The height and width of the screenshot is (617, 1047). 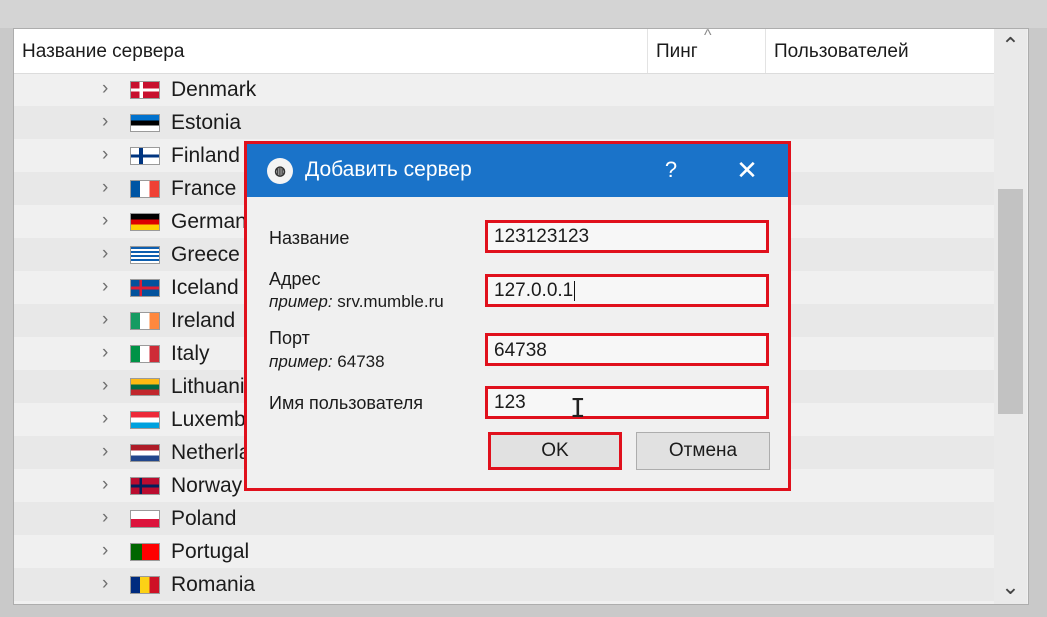 What do you see at coordinates (301, 301) in the screenshot?
I see `address-example-prefix: пример:` at bounding box center [301, 301].